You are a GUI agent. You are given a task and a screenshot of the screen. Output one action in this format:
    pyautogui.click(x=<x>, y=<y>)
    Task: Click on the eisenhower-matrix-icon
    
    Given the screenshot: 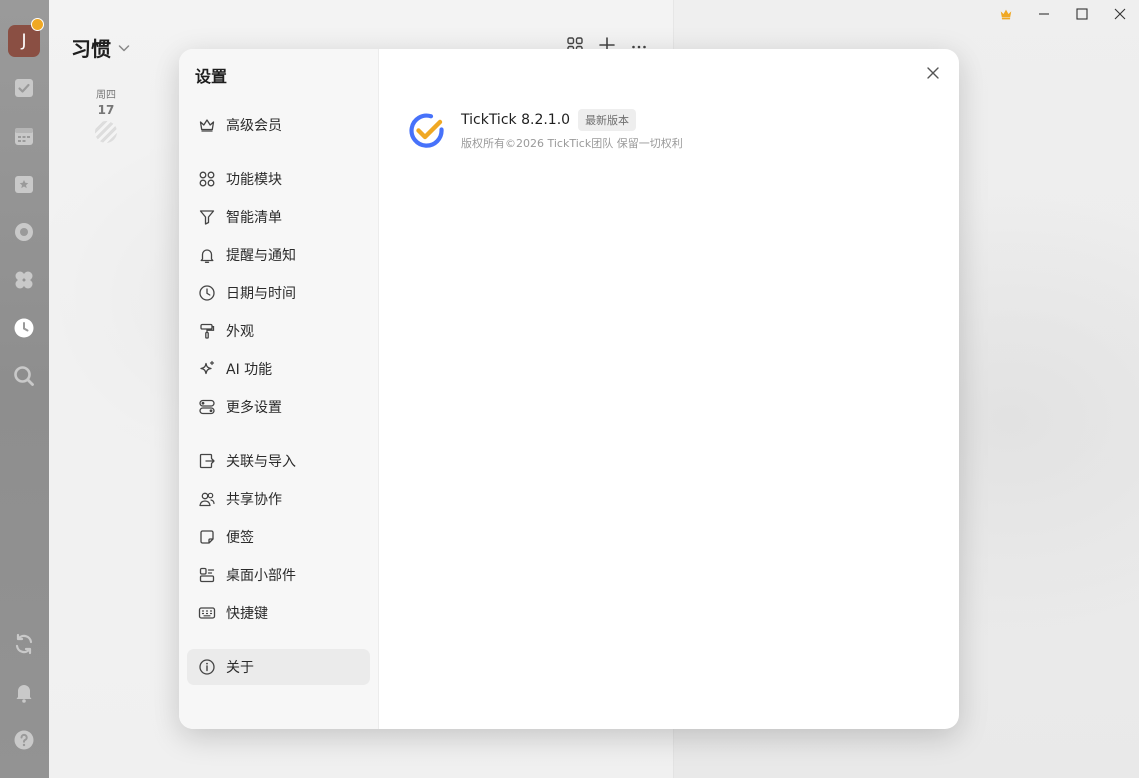 What is the action you would take?
    pyautogui.click(x=24, y=184)
    